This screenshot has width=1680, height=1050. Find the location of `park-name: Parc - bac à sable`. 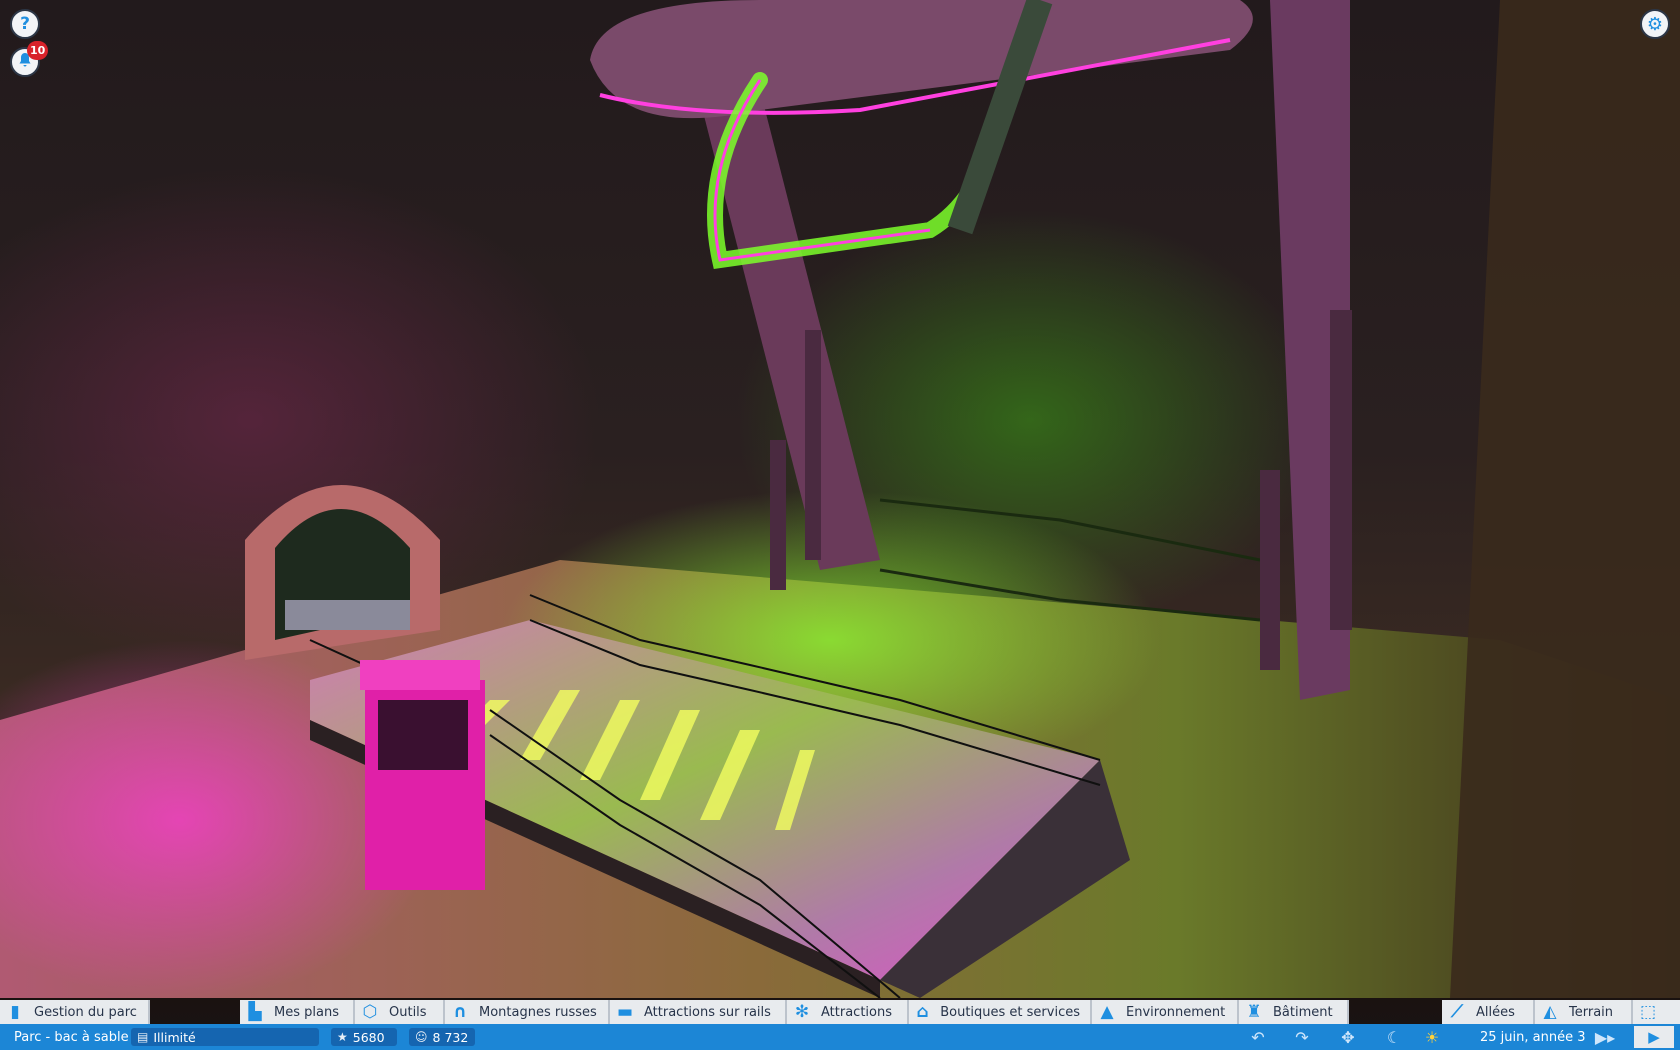

park-name: Parc - bac à sable is located at coordinates (71, 1037).